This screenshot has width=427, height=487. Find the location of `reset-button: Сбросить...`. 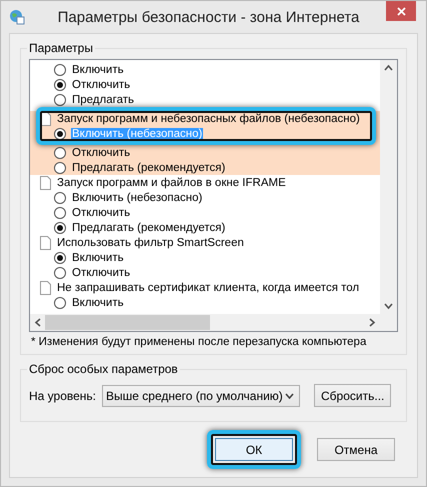

reset-button: Сбросить... is located at coordinates (353, 395).